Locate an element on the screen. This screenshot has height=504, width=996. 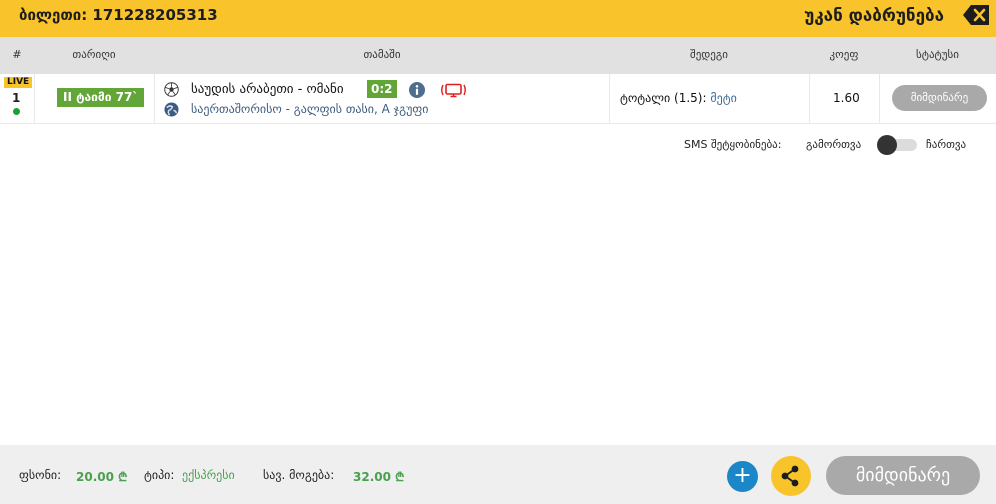
type-value: ექსპრესი is located at coordinates (208, 475).